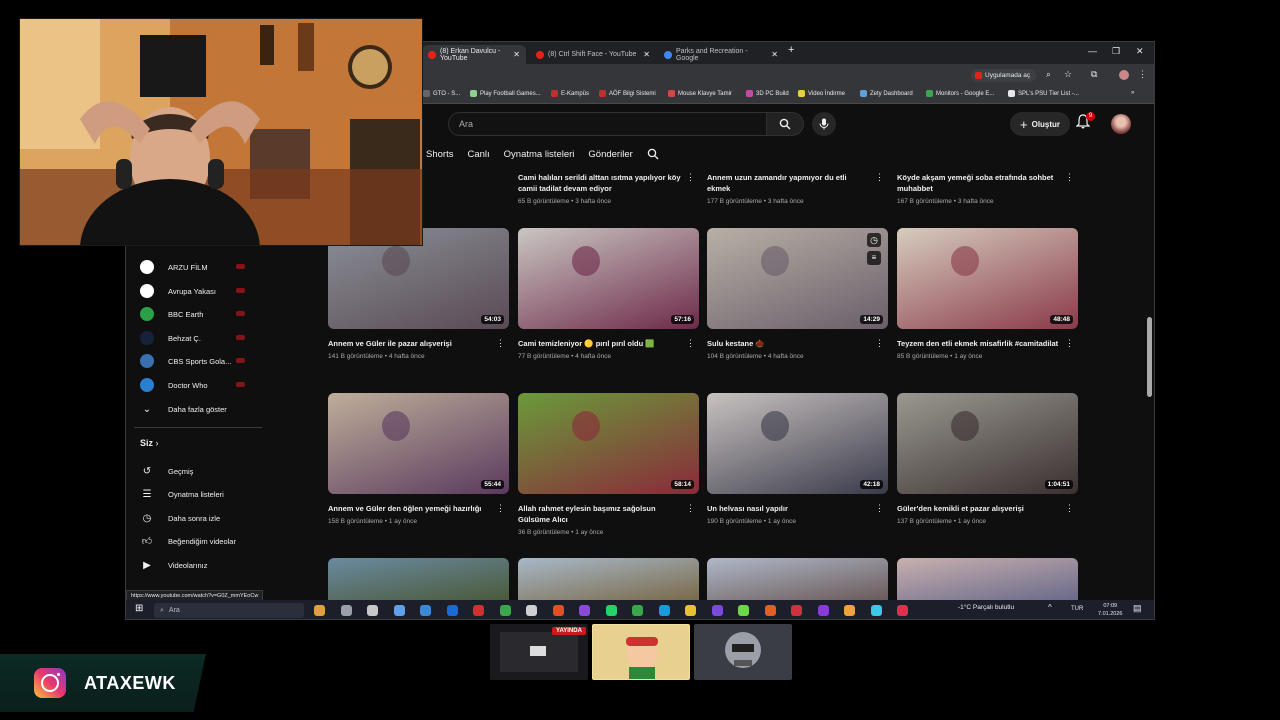 This screenshot has width=1280, height=720. What do you see at coordinates (200, 314) in the screenshot?
I see `sidebar-item-bbc-earth: BBC Earth` at bounding box center [200, 314].